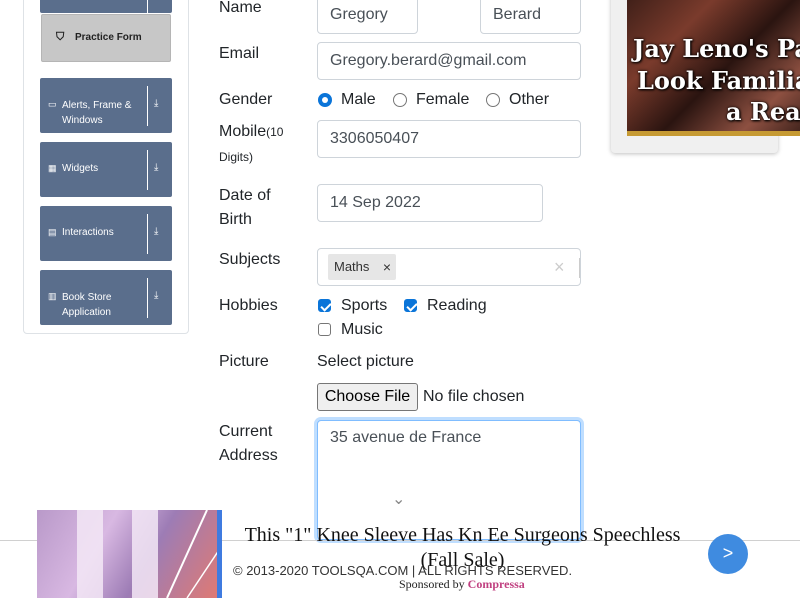 The height and width of the screenshot is (600, 800). I want to click on sidebar-item-label: Practice Form, so click(108, 37).